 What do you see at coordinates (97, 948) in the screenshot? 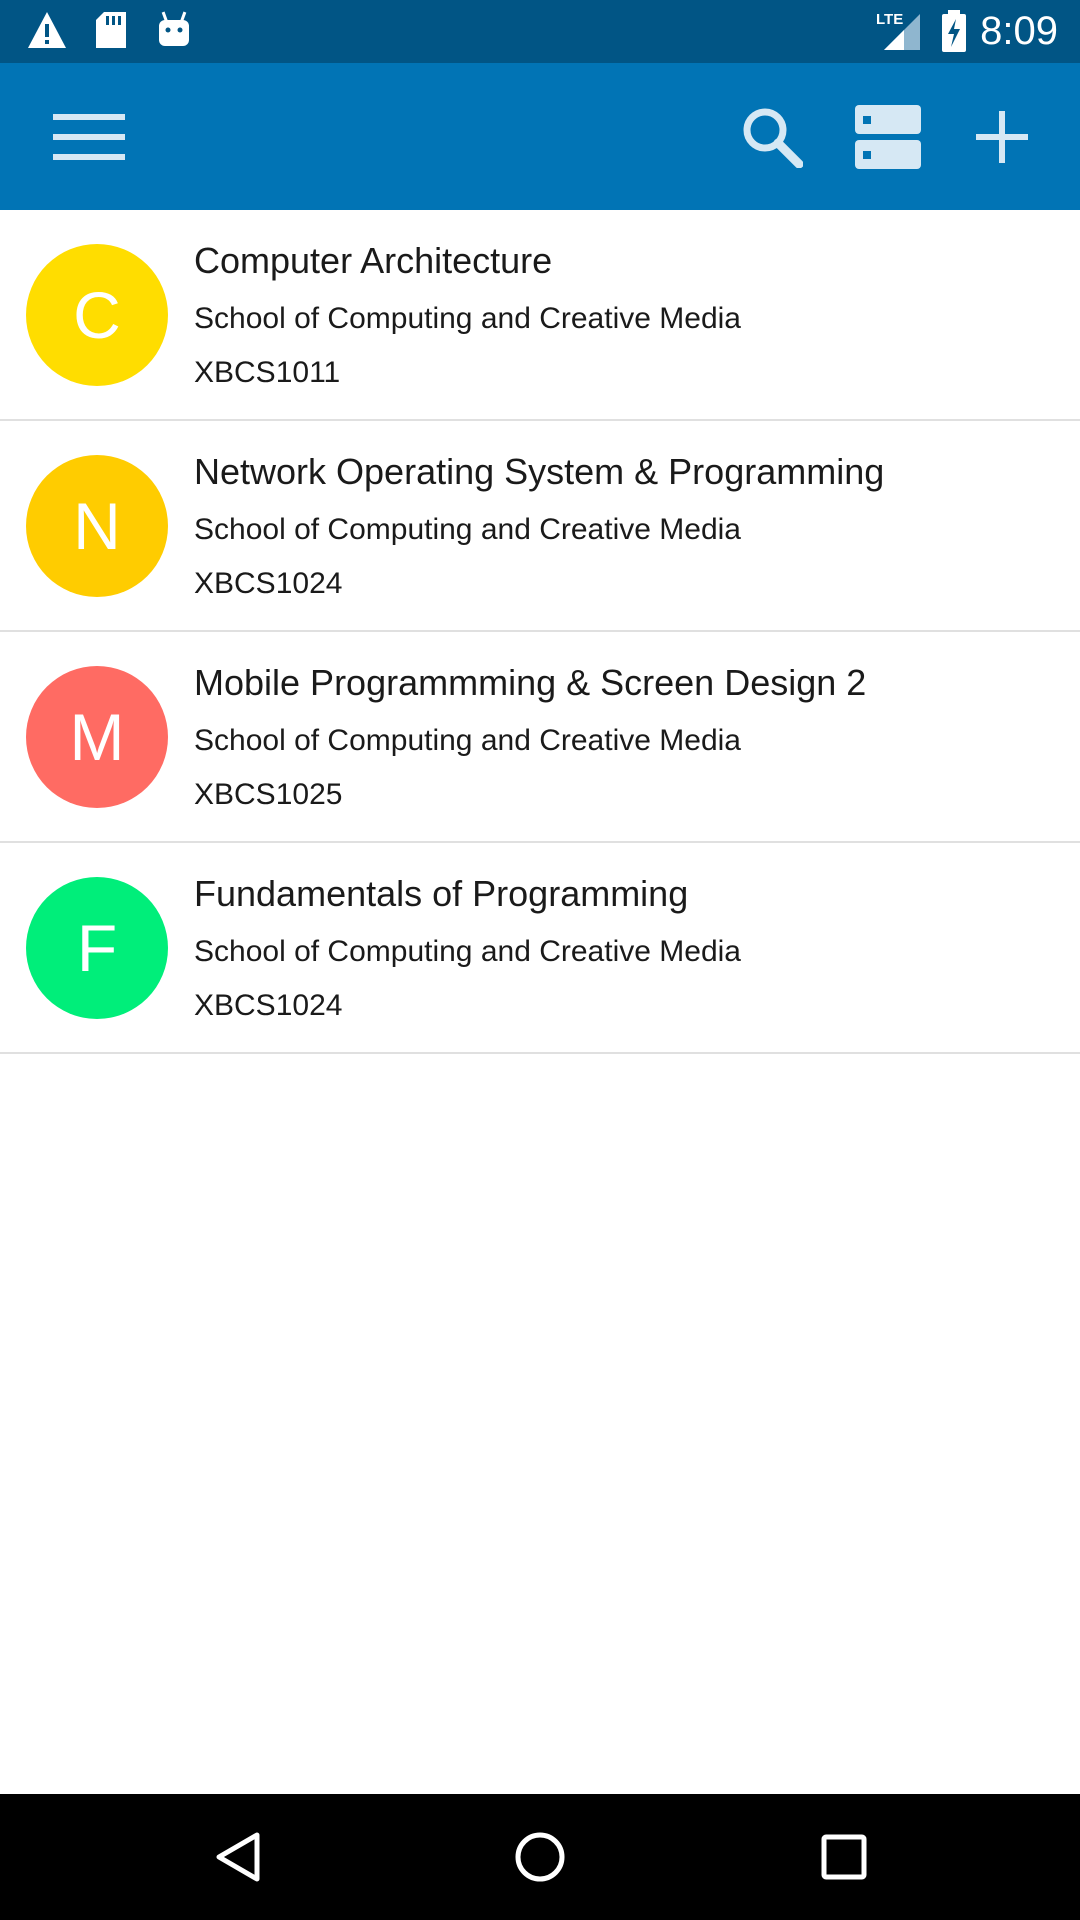
I see `course-avatar: F` at bounding box center [97, 948].